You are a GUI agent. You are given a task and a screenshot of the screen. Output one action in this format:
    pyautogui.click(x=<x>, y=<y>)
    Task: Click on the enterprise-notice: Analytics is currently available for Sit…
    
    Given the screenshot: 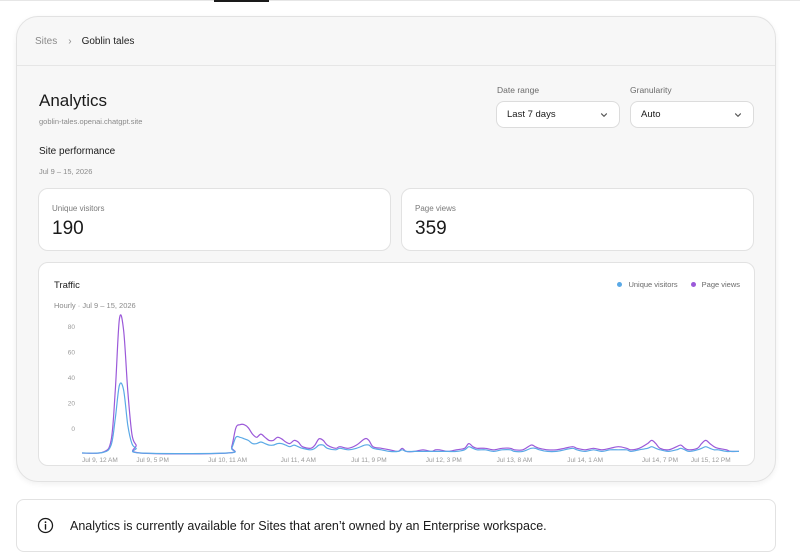 What is the action you would take?
    pyautogui.click(x=396, y=525)
    